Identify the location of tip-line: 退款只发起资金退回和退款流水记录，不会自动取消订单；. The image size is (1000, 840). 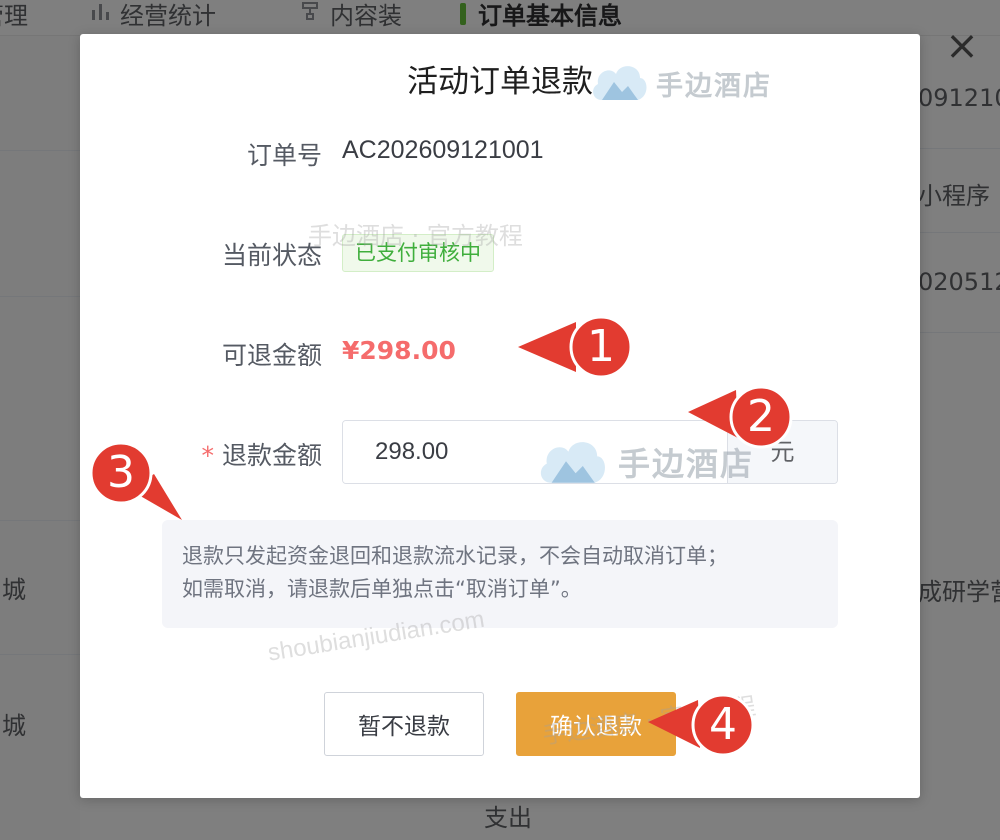
(455, 556).